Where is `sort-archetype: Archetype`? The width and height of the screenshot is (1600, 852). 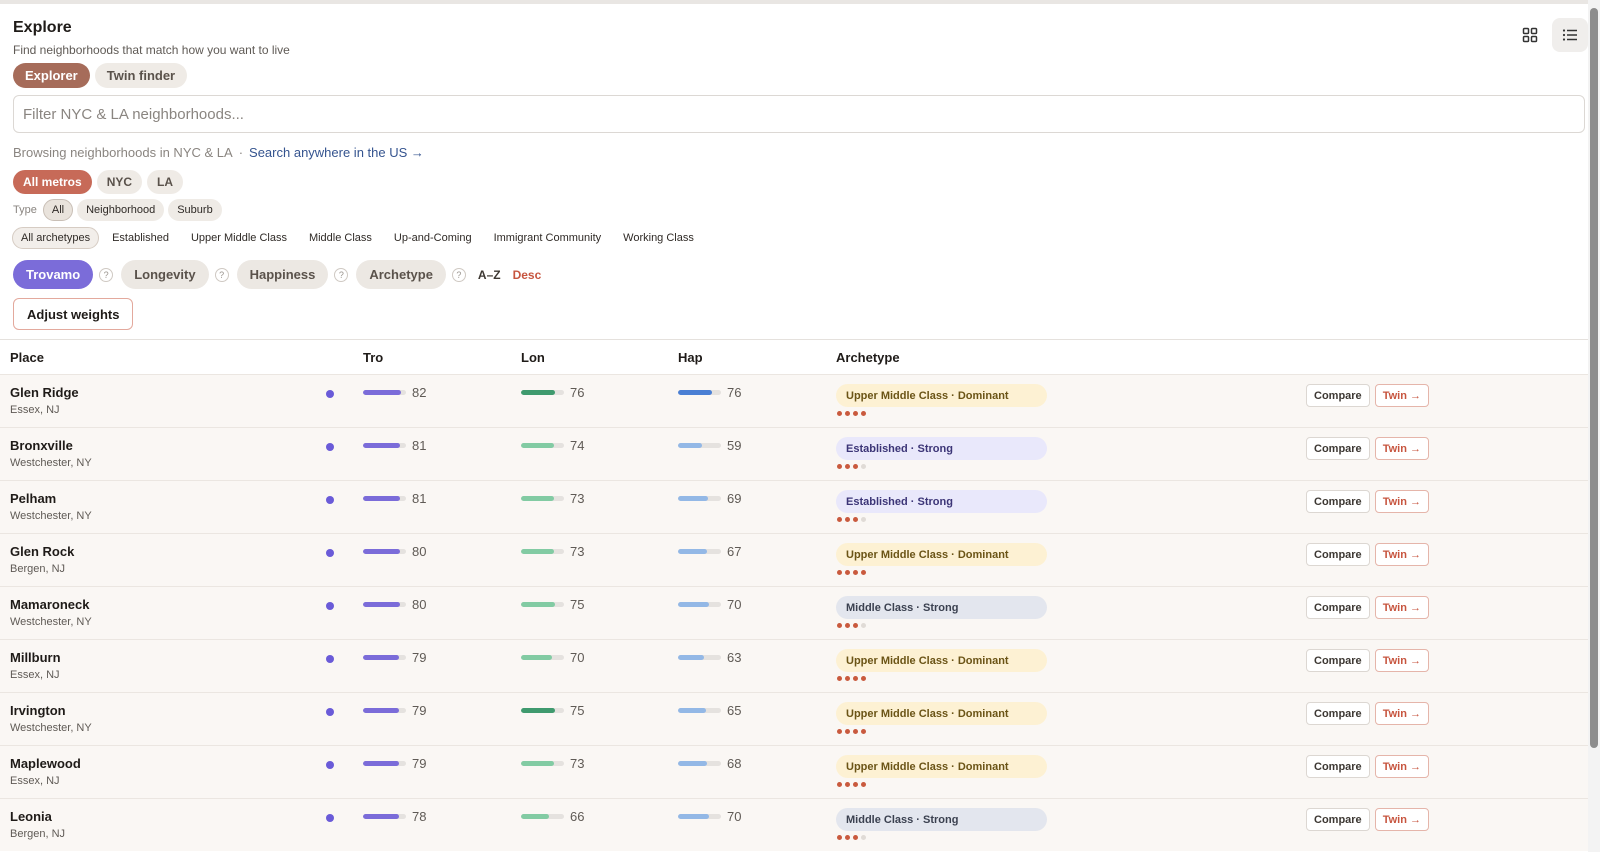 sort-archetype: Archetype is located at coordinates (401, 274).